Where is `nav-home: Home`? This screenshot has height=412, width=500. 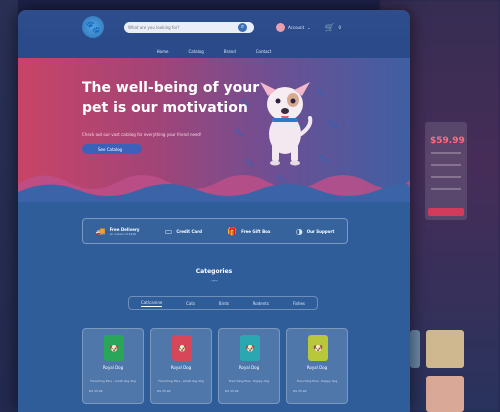
nav-home: Home is located at coordinates (163, 51).